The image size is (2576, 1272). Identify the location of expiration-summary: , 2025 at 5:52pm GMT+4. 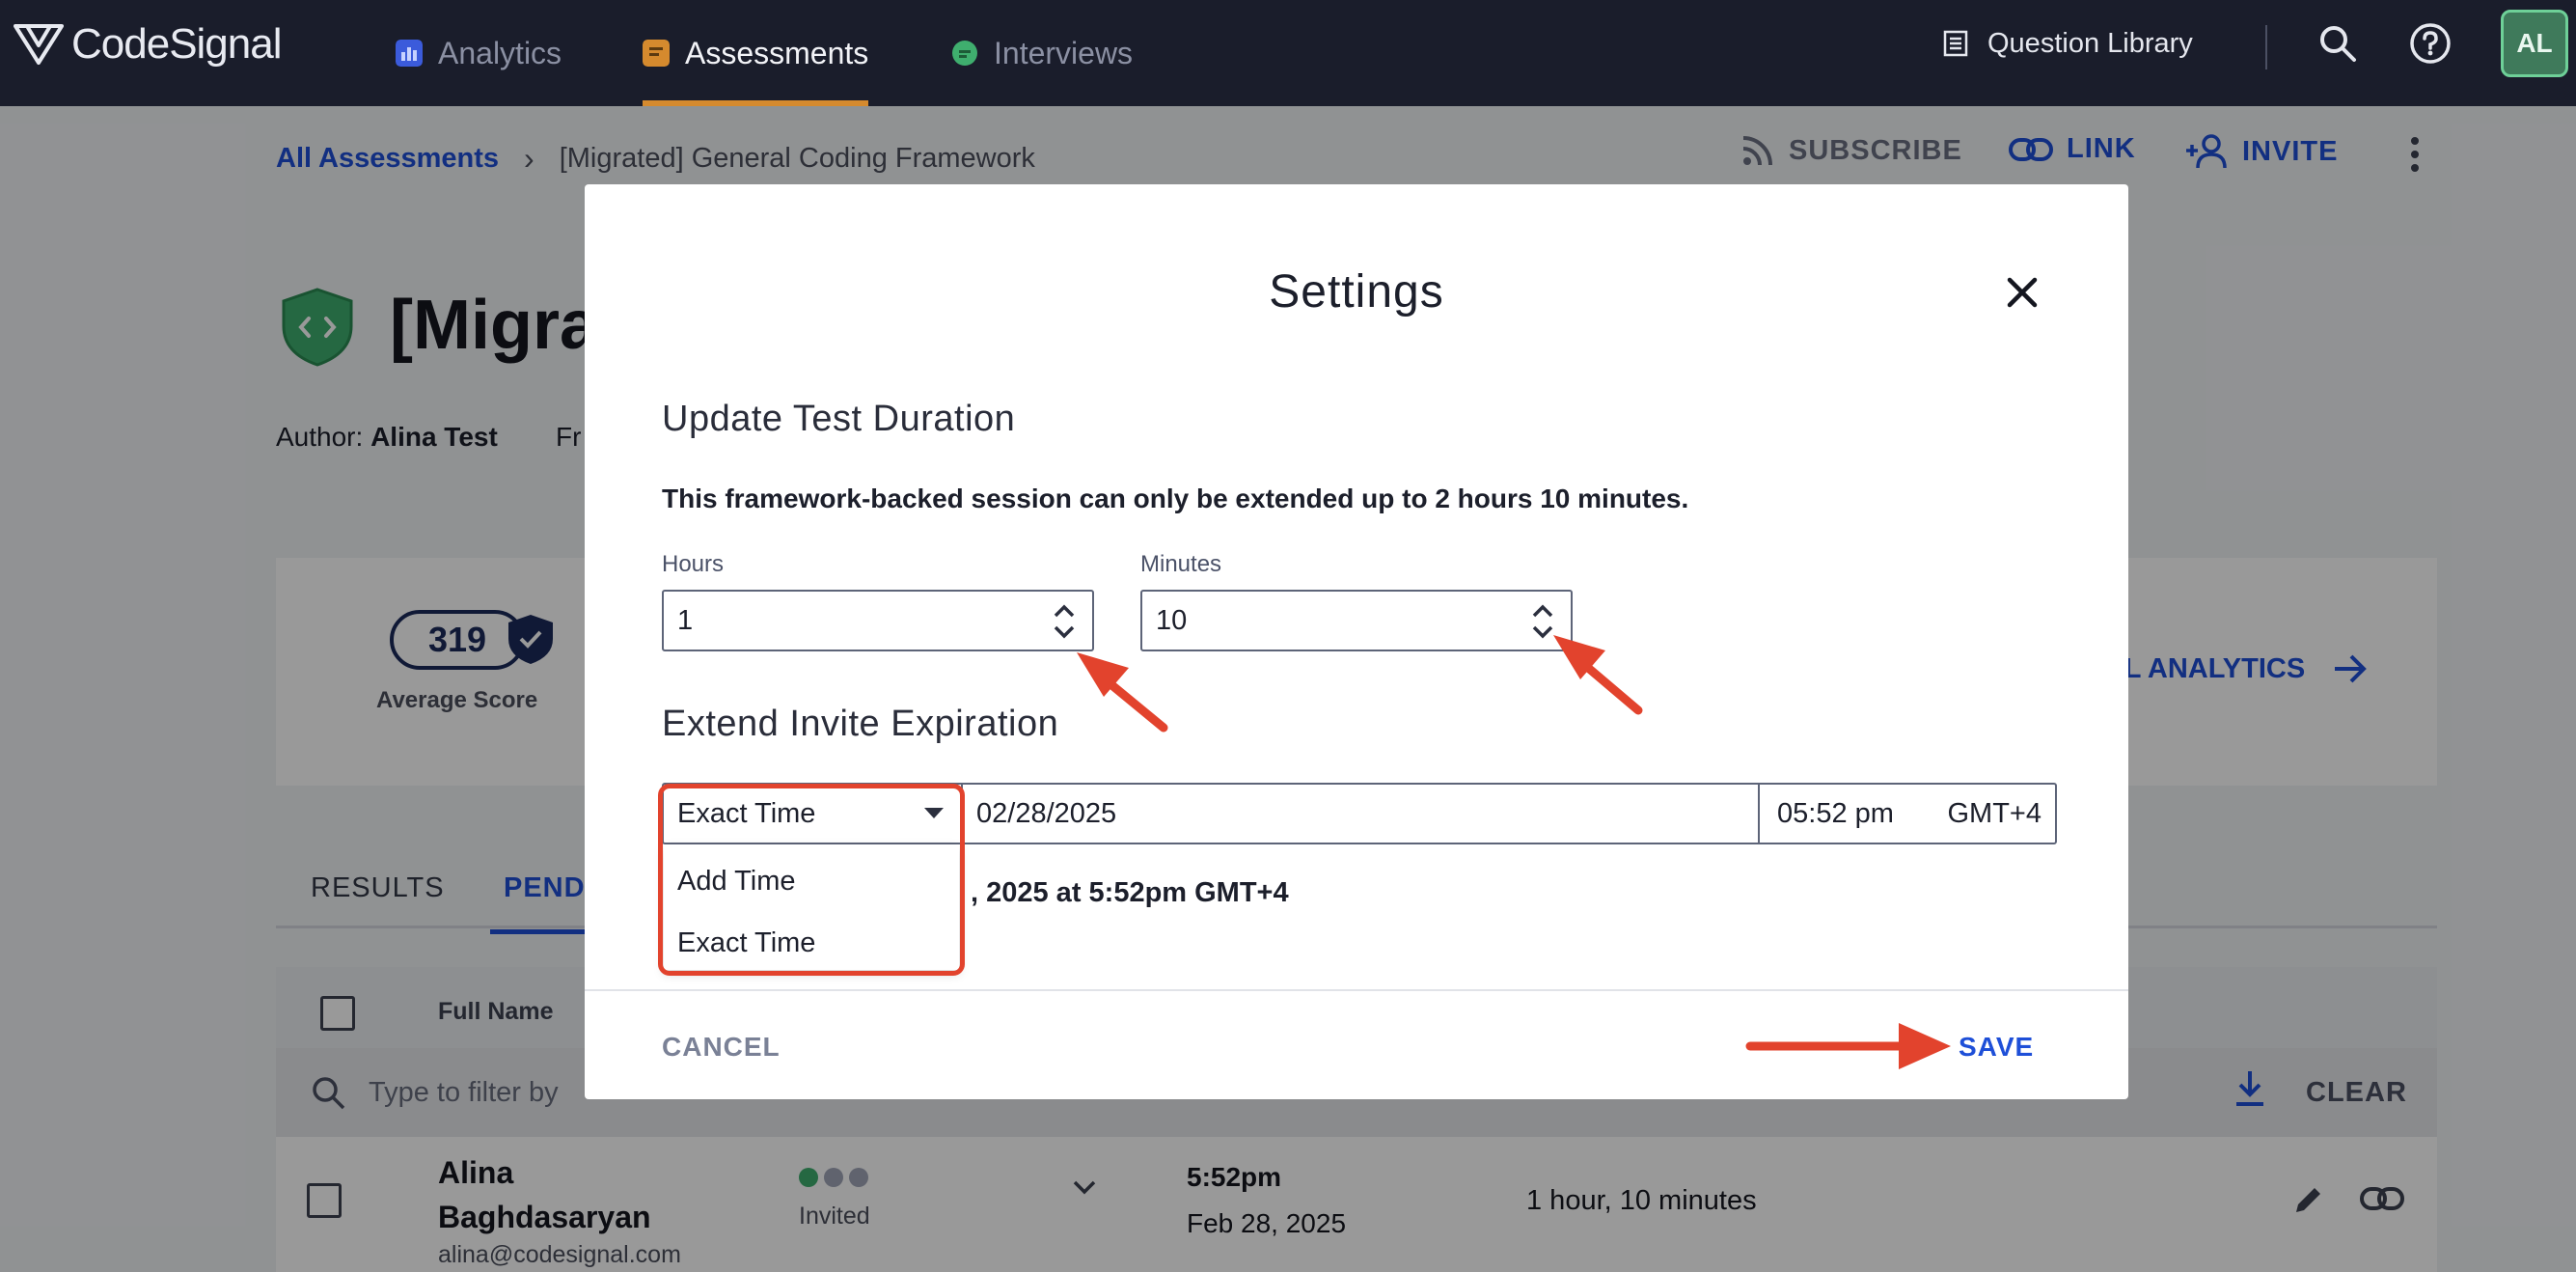
(1130, 893).